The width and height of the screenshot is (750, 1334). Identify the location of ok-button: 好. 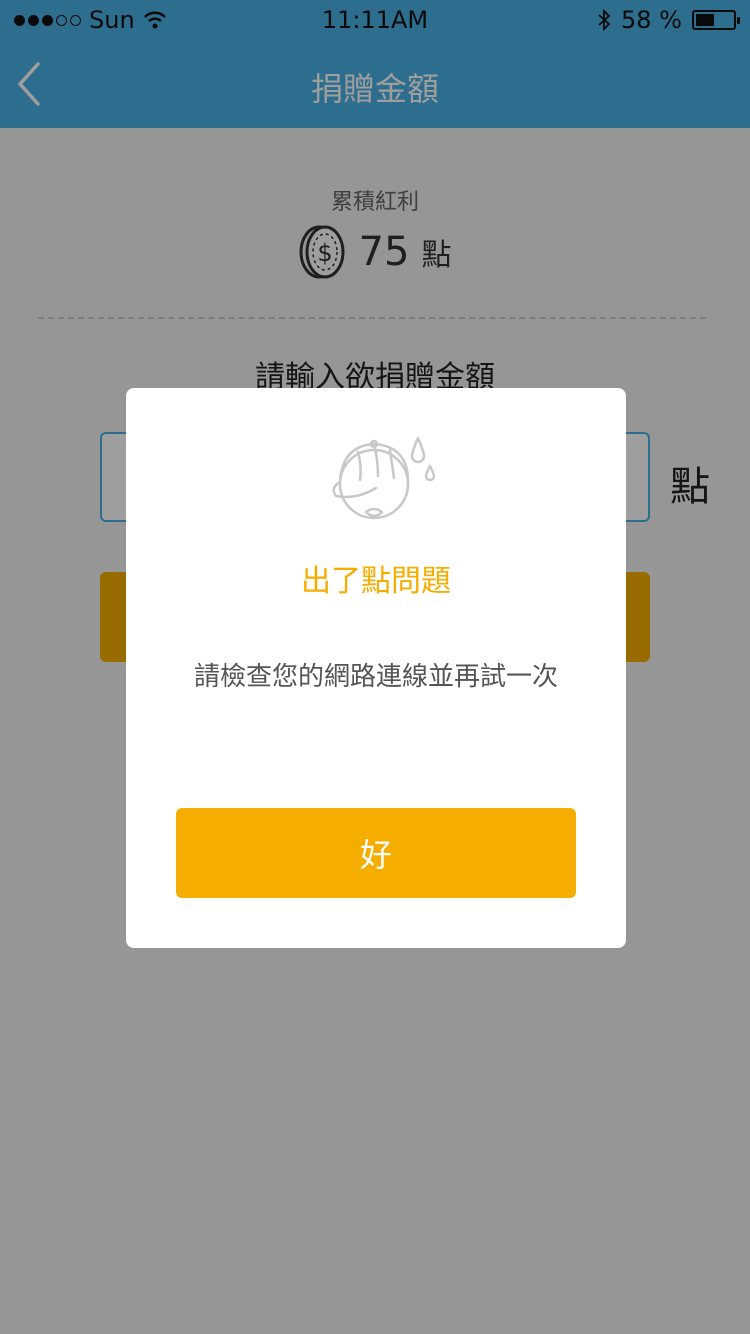
(376, 853).